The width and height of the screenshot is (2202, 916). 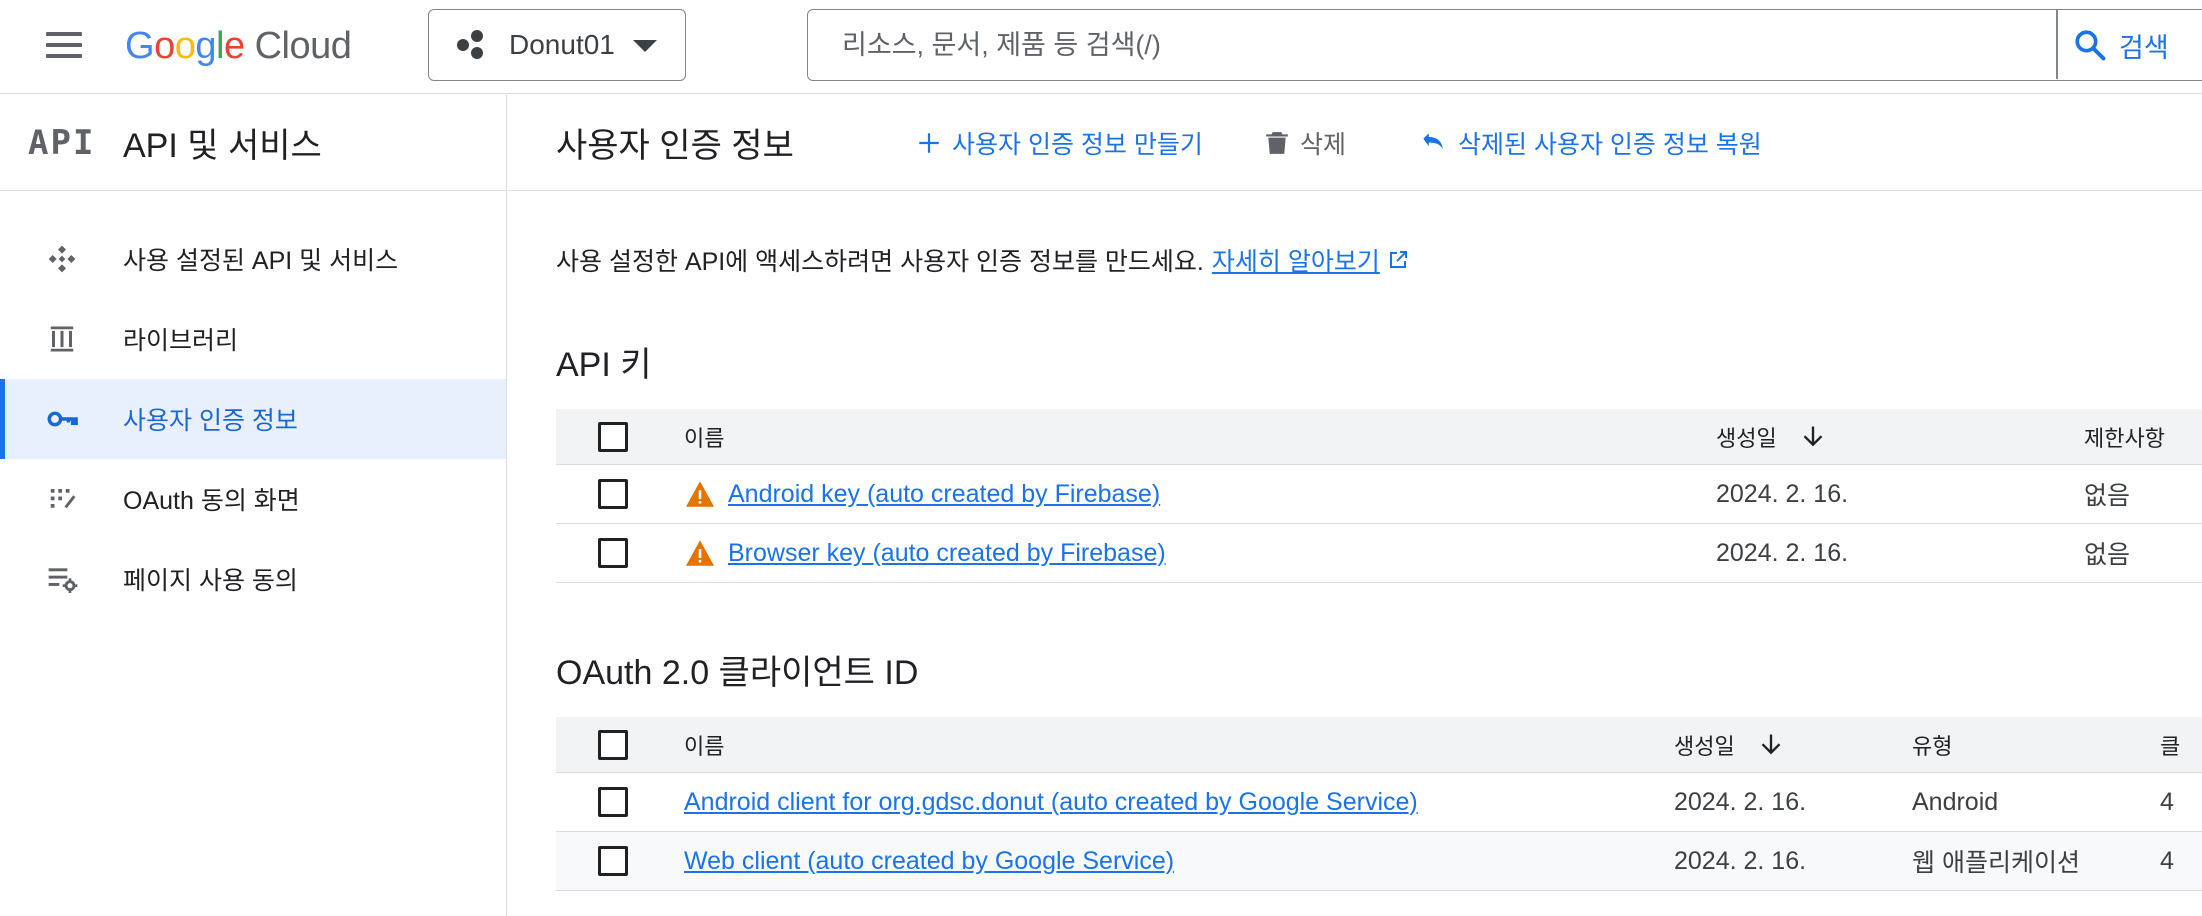 I want to click on external-link-icon, so click(x=1398, y=259).